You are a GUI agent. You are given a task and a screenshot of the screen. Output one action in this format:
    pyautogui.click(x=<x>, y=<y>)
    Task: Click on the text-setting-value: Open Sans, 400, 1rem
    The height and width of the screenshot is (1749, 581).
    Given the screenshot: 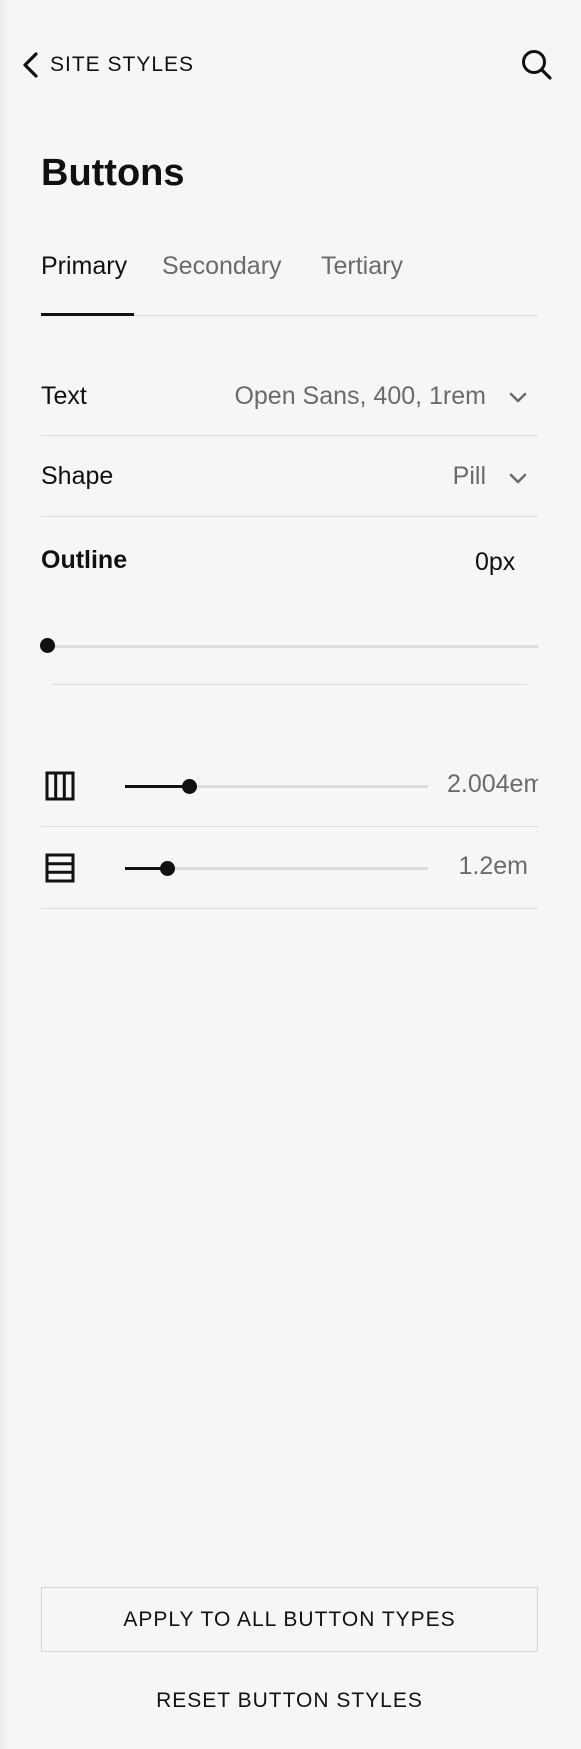 What is the action you would take?
    pyautogui.click(x=360, y=396)
    